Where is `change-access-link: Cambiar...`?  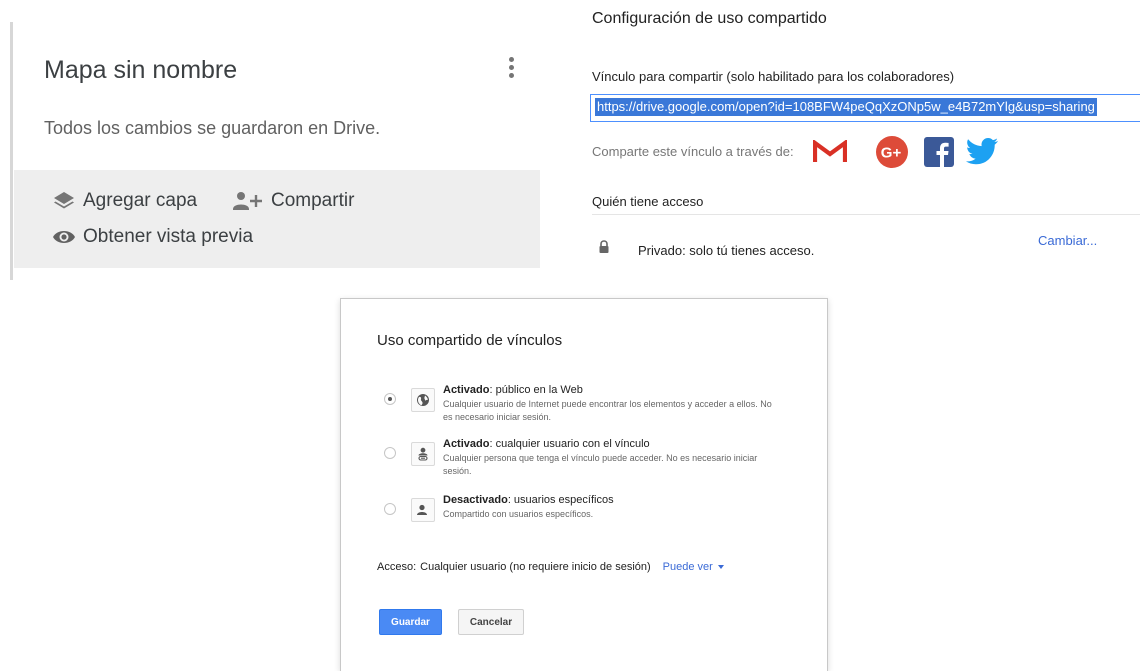 change-access-link: Cambiar... is located at coordinates (1067, 240).